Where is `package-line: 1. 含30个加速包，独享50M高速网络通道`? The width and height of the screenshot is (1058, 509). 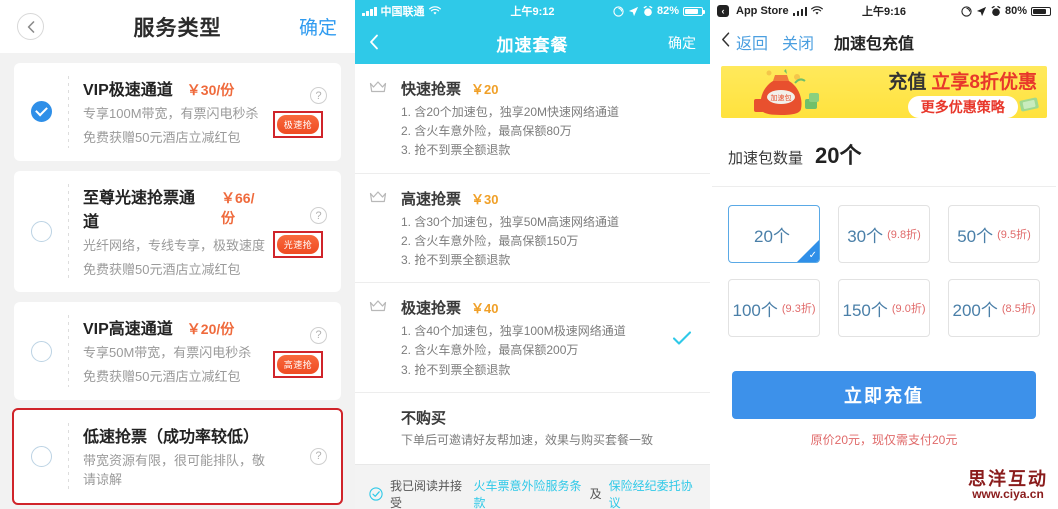
package-line: 1. 含30个加速包，独享50M高速网络通道 is located at coordinates (510, 221).